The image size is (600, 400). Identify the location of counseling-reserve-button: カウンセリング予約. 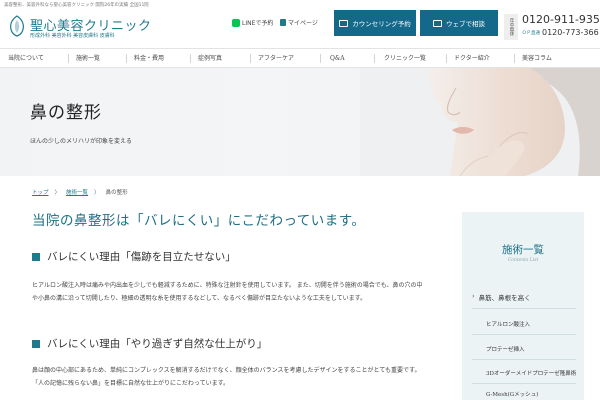
(375, 23).